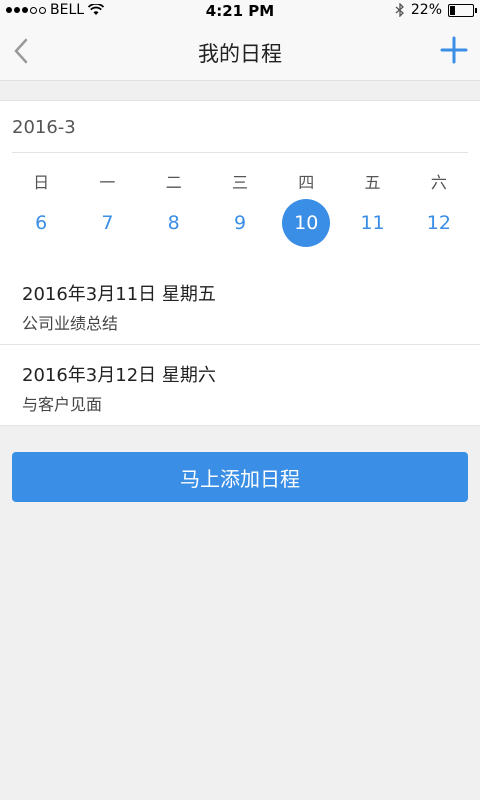 The height and width of the screenshot is (800, 480). What do you see at coordinates (462, 10) in the screenshot?
I see `battery-icon` at bounding box center [462, 10].